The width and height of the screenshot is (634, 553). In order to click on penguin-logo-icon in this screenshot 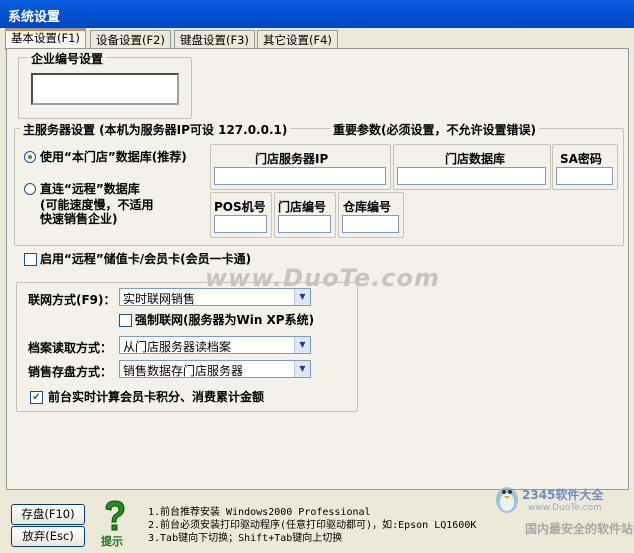, I will do `click(507, 497)`.